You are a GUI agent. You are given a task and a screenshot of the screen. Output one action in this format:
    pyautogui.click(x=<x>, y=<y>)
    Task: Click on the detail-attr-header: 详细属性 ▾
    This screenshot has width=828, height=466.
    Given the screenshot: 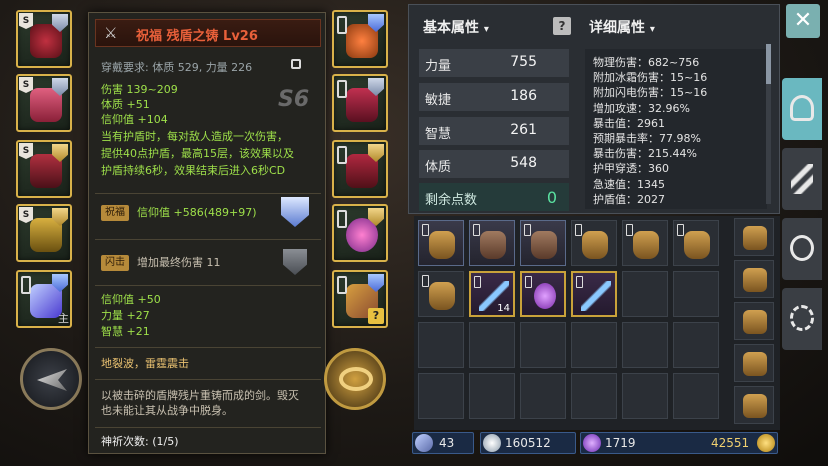 What is the action you would take?
    pyautogui.click(x=622, y=27)
    